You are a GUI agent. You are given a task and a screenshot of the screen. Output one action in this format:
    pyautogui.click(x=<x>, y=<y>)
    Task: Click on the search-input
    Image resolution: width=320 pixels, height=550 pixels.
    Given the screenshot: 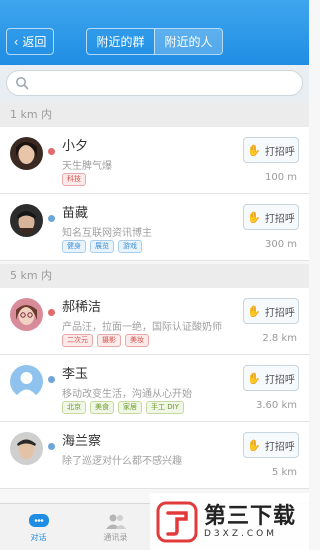 What is the action you would take?
    pyautogui.click(x=154, y=83)
    